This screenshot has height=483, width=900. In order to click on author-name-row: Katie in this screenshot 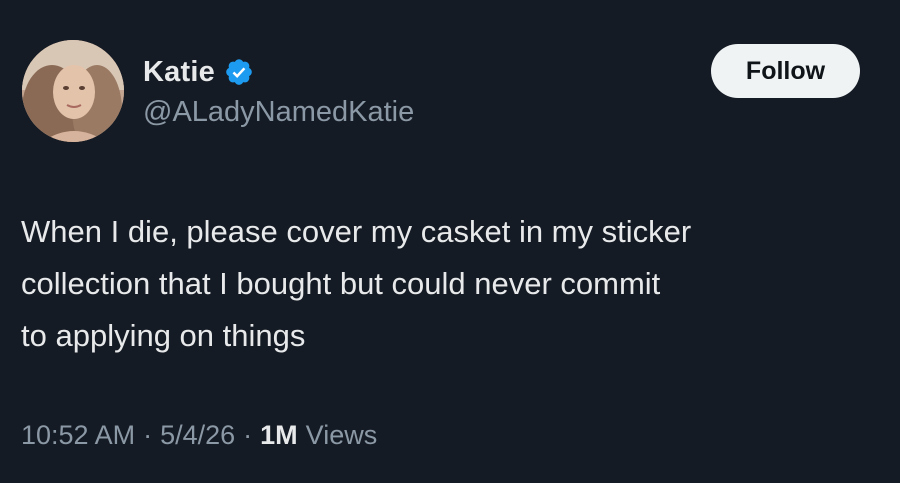, I will do `click(198, 72)`.